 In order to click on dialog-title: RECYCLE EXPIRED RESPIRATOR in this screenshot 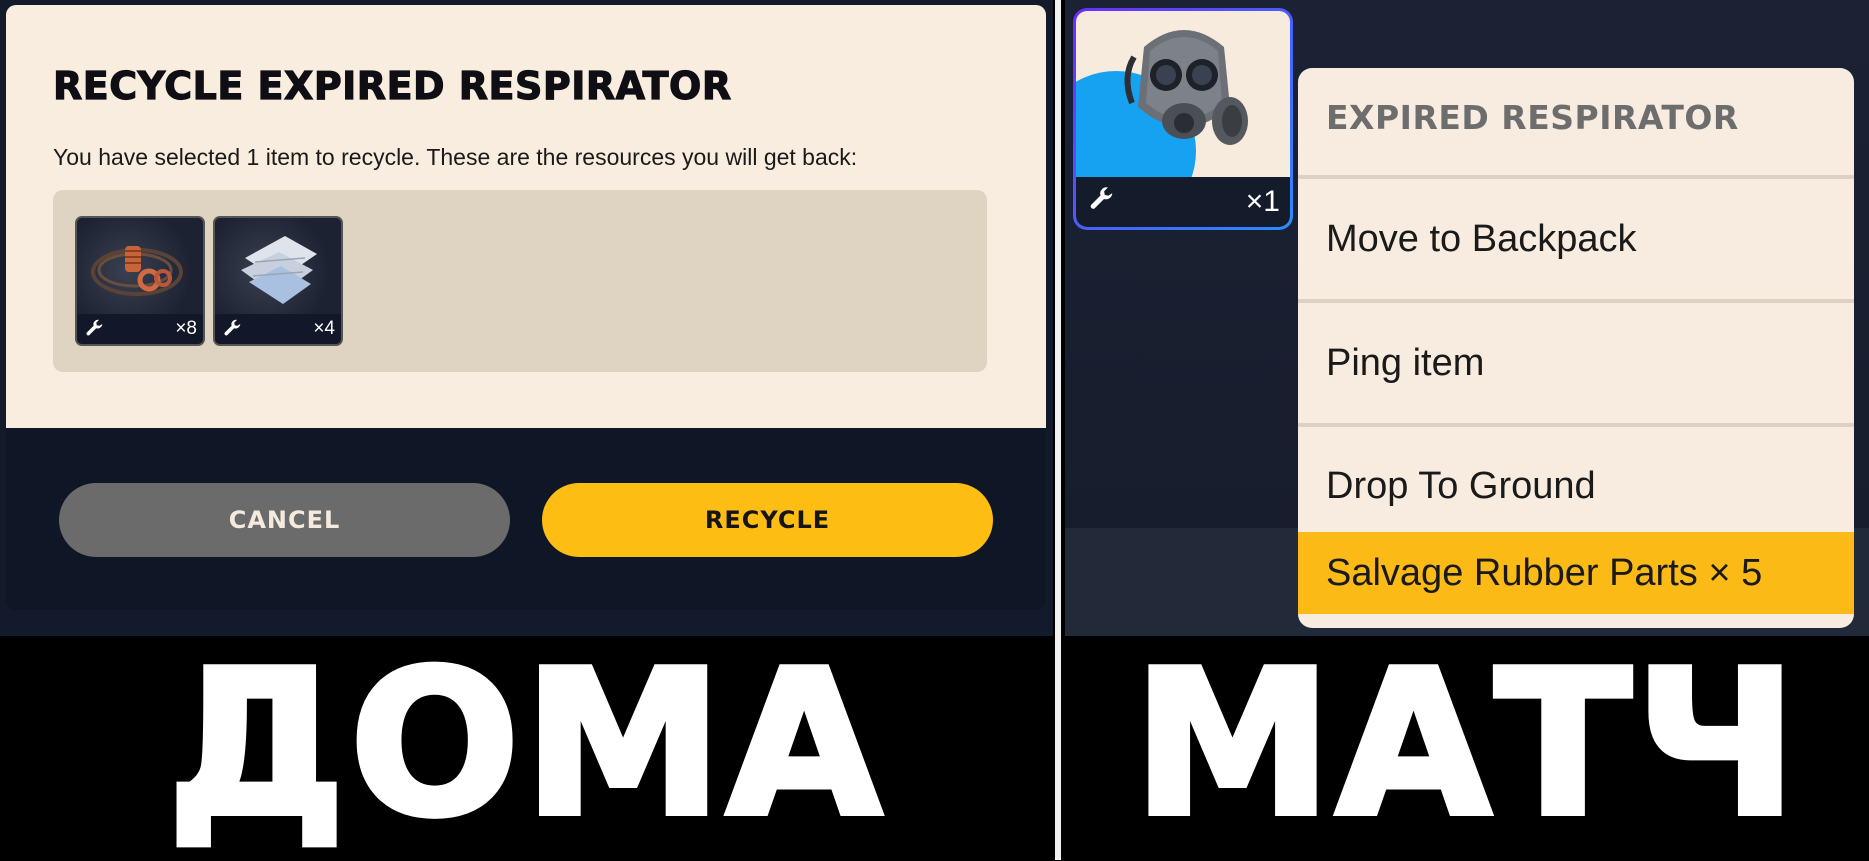, I will do `click(392, 85)`.